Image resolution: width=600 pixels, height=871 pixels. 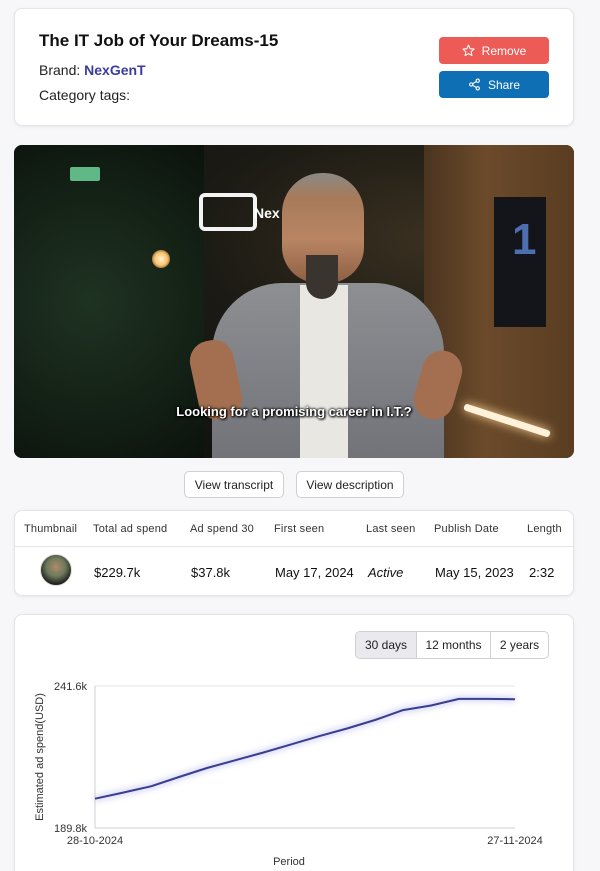 What do you see at coordinates (544, 529) in the screenshot?
I see `header-length: Length` at bounding box center [544, 529].